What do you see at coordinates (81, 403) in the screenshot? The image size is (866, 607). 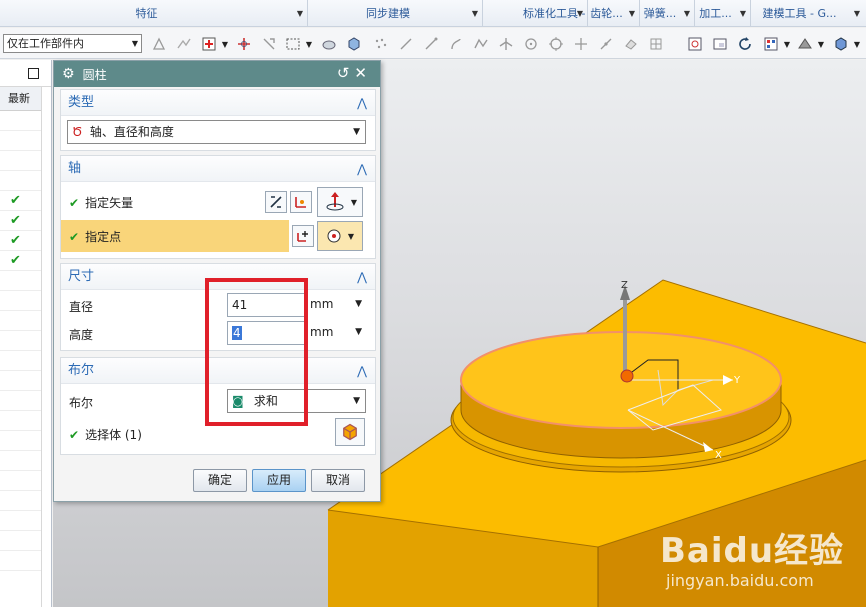 I see `boolean-label: 布尔` at bounding box center [81, 403].